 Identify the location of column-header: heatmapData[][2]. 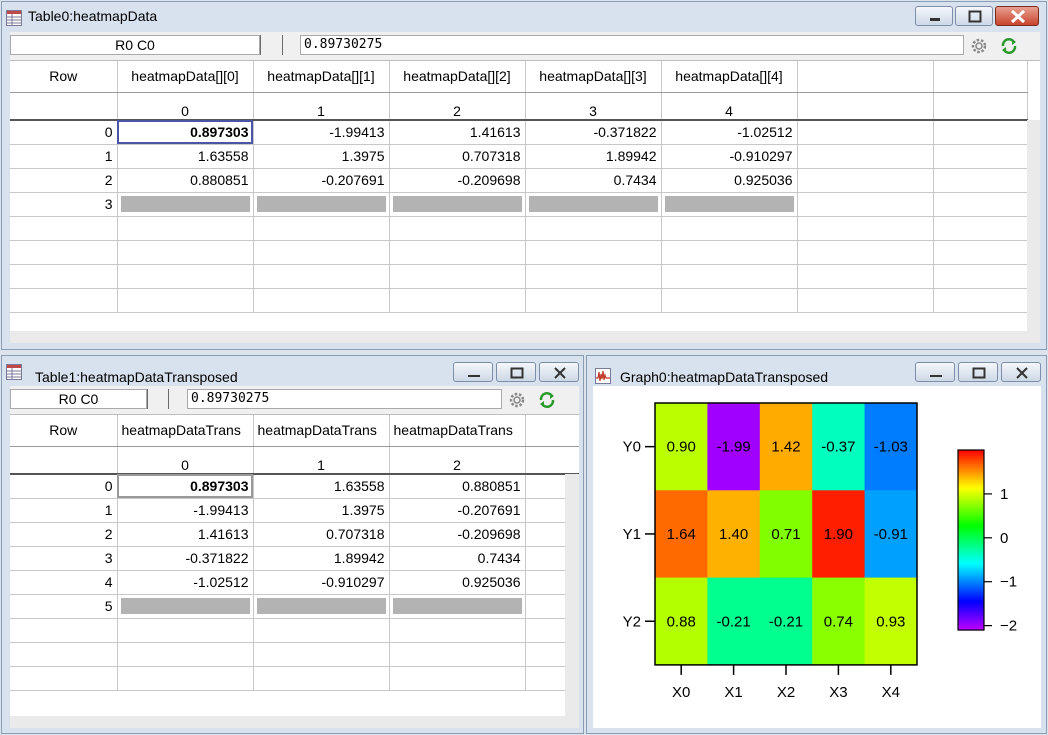
(457, 77).